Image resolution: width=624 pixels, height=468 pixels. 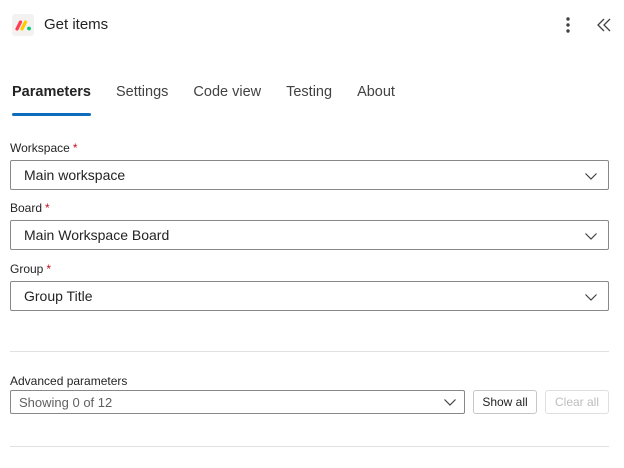 I want to click on workspace-label-text: Workspace, so click(x=40, y=148).